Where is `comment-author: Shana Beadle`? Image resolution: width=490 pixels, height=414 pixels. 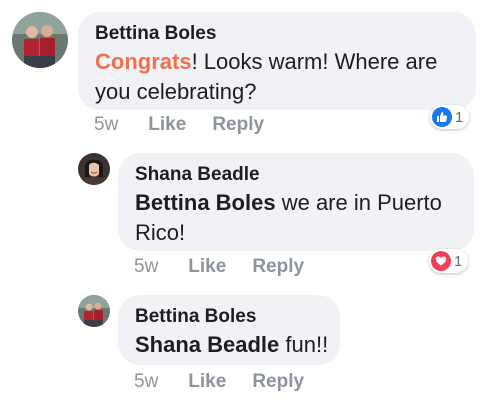
comment-author: Shana Beadle is located at coordinates (296, 175).